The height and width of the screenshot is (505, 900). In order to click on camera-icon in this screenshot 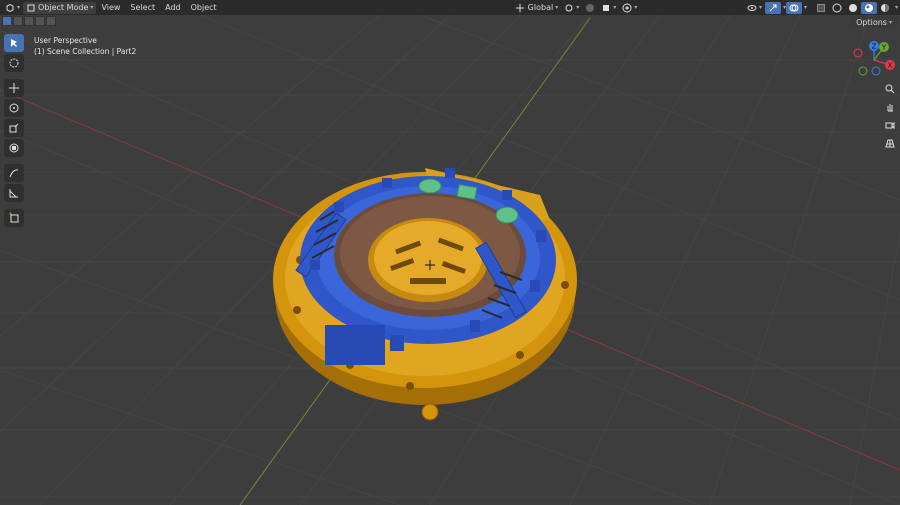, I will do `click(890, 125)`.